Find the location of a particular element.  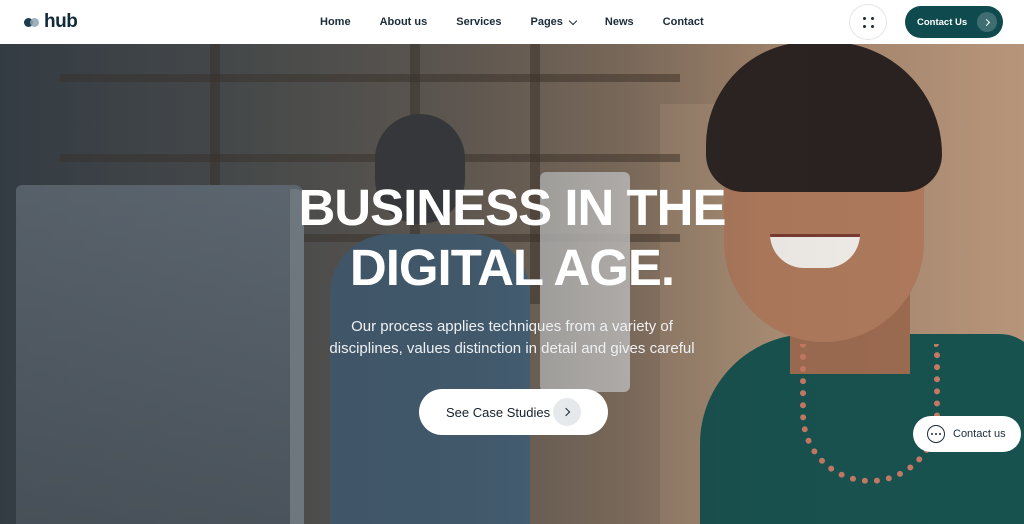

nav-item-about-us: About us is located at coordinates (404, 22).